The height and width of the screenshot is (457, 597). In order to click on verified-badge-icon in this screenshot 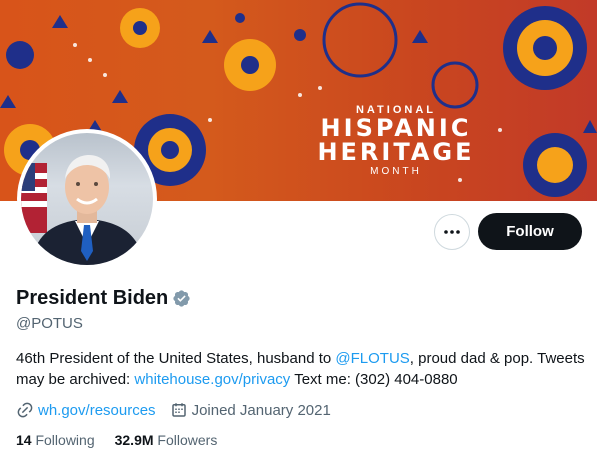, I will do `click(181, 298)`.